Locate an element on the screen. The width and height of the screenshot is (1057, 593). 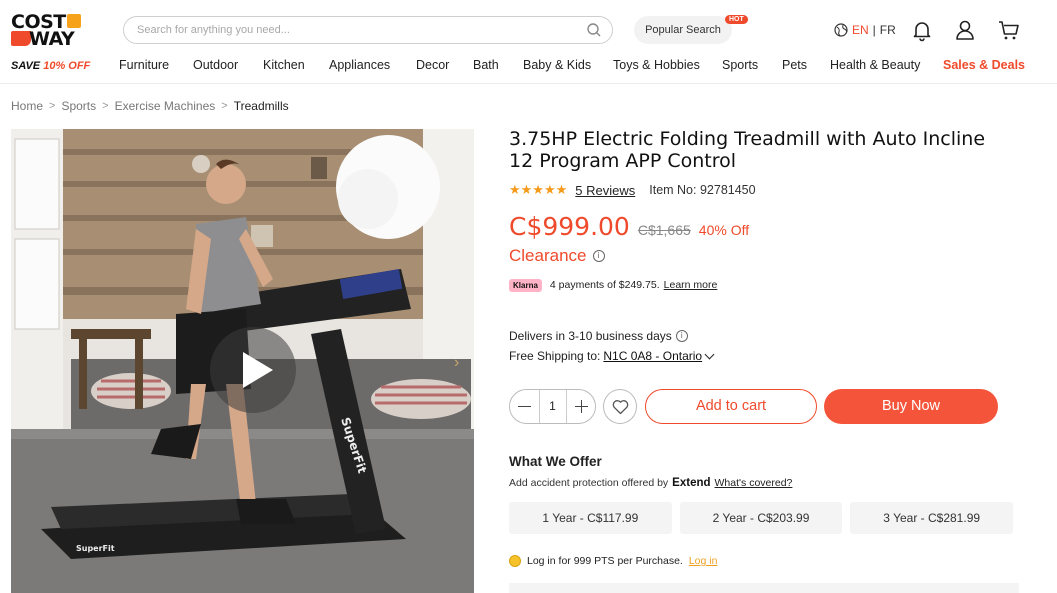
breadcrumb-current: Treadmills is located at coordinates (261, 106).